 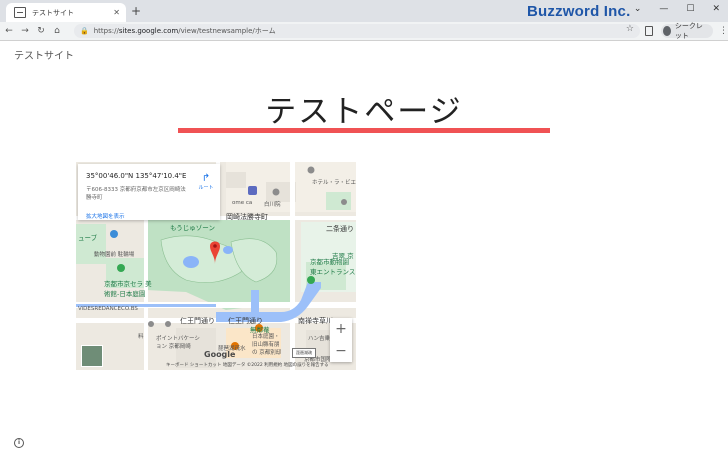 What do you see at coordinates (716, 9) in the screenshot?
I see `close-window-button: ✕` at bounding box center [716, 9].